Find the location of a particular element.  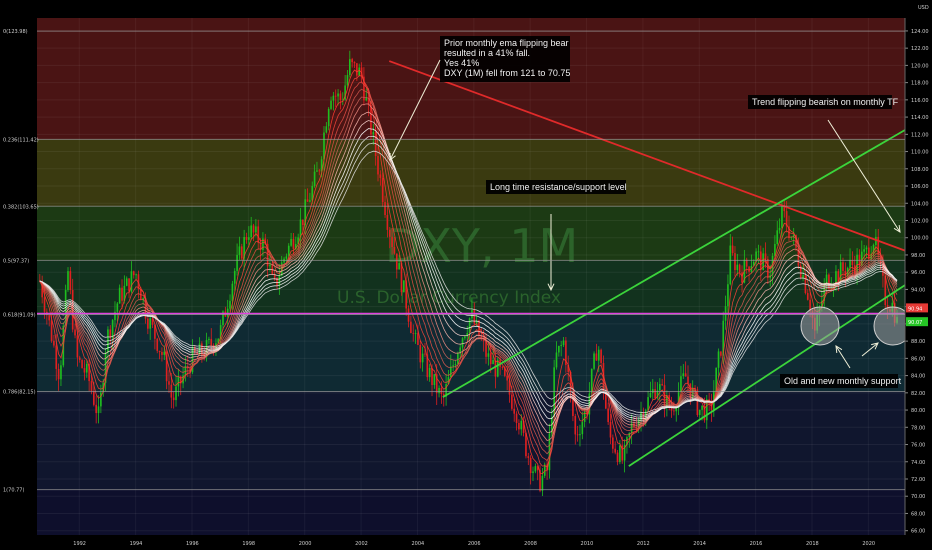

price-tick-label: 80.00 is located at coordinates (918, 411).